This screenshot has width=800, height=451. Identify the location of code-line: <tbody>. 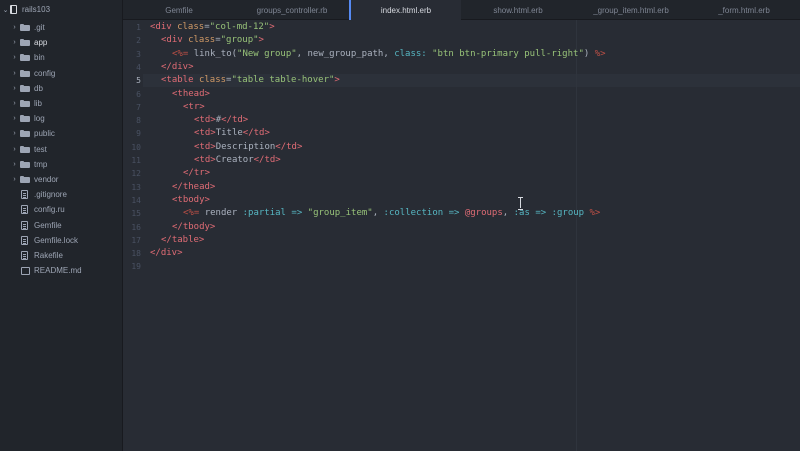
(191, 200).